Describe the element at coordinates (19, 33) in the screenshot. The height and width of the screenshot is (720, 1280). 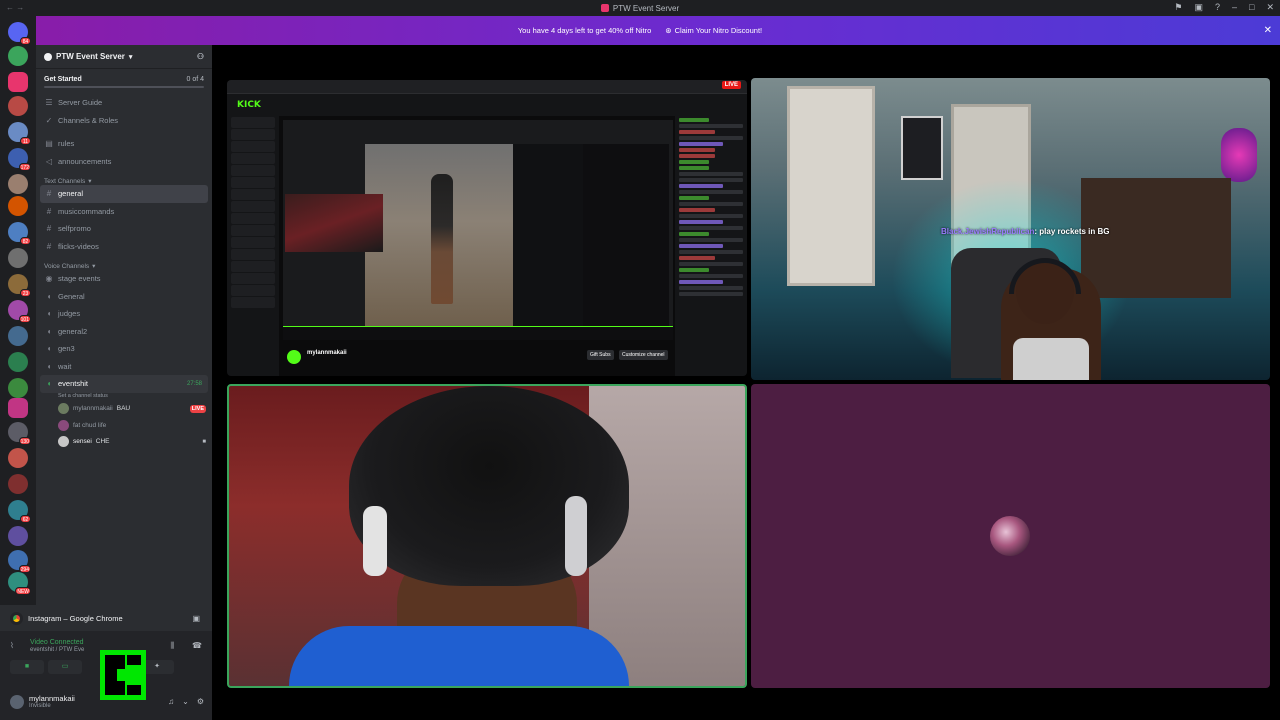
I see `dm-home-icon: 84` at that location.